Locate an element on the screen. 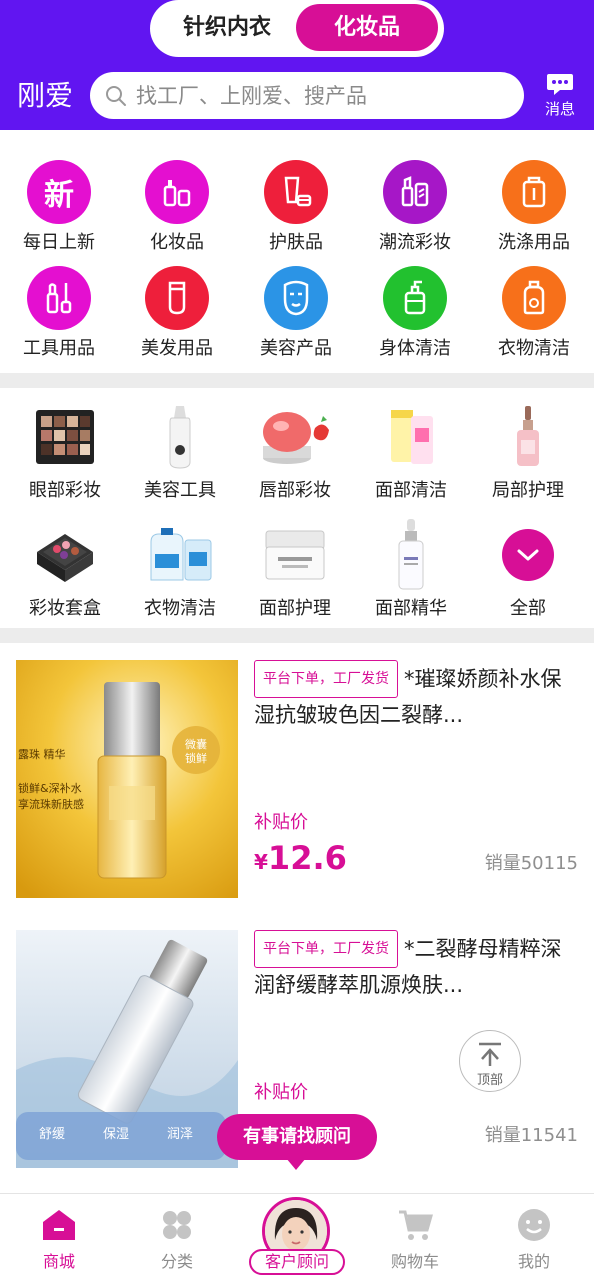 This screenshot has width=594, height=1280. product-category-label: 全部 is located at coordinates (528, 608).